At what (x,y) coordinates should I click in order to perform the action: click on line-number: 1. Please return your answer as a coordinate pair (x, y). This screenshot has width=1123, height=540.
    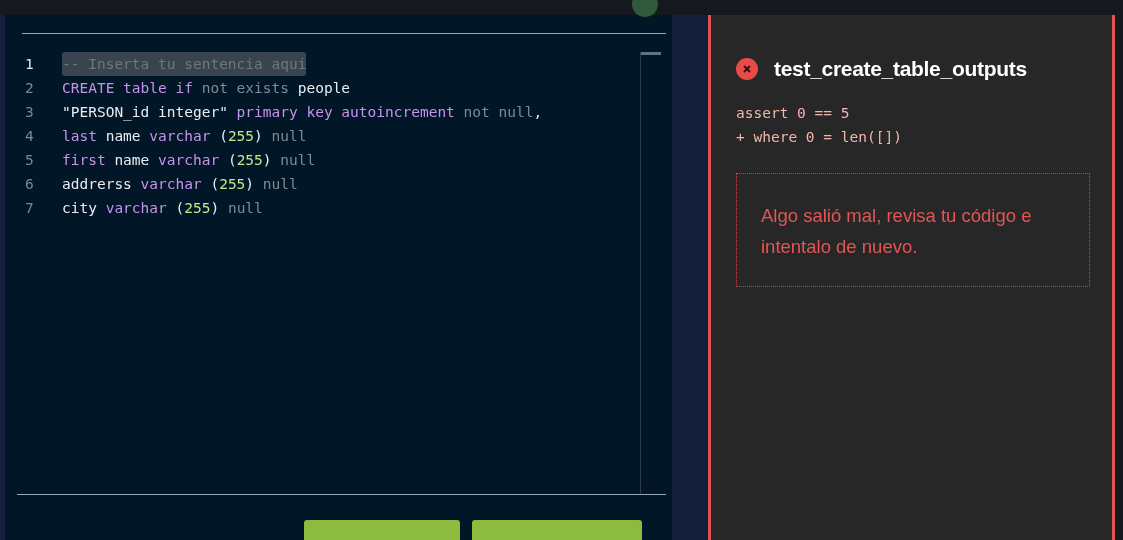
    Looking at the image, I should click on (30, 64).